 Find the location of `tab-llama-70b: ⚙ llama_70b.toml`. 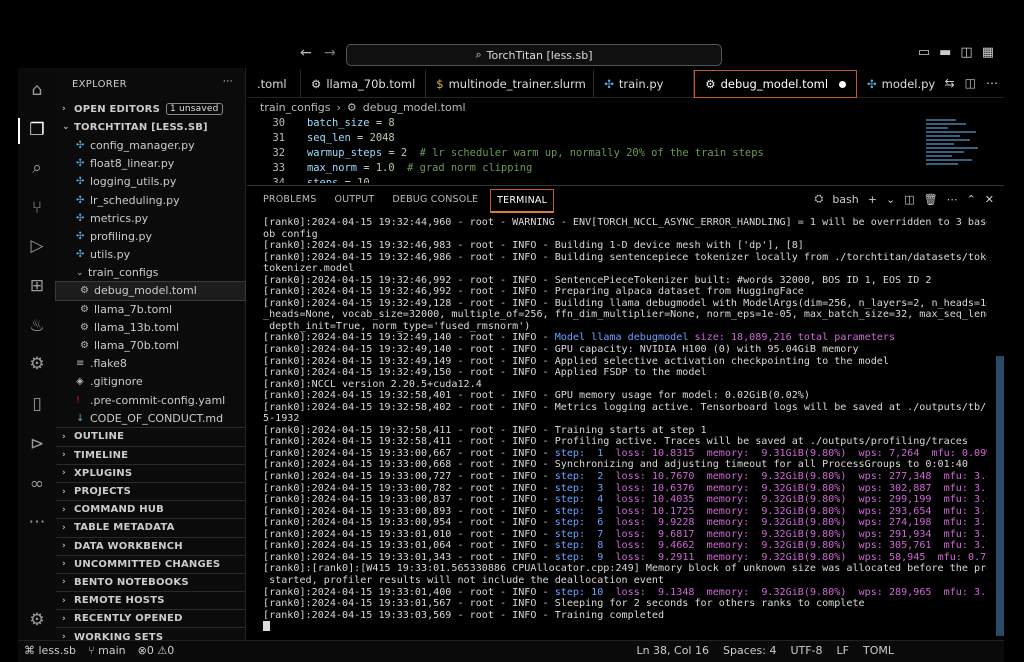

tab-llama-70b: ⚙ llama_70b.toml is located at coordinates (364, 84).